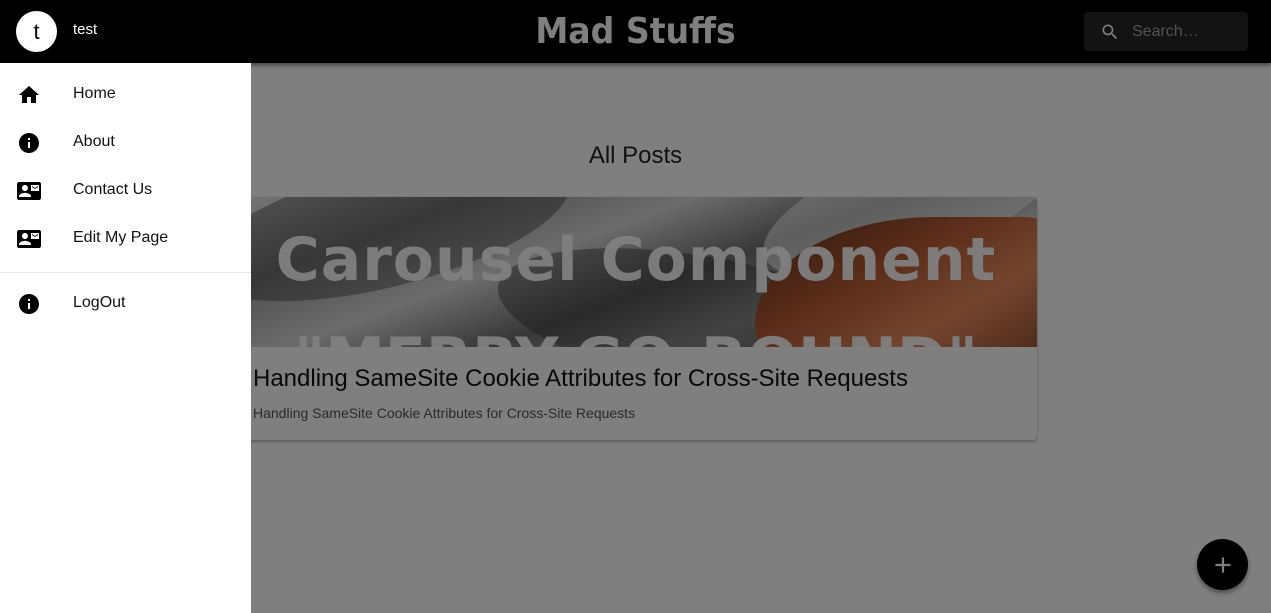  I want to click on drawer-item-label: Home, so click(94, 93).